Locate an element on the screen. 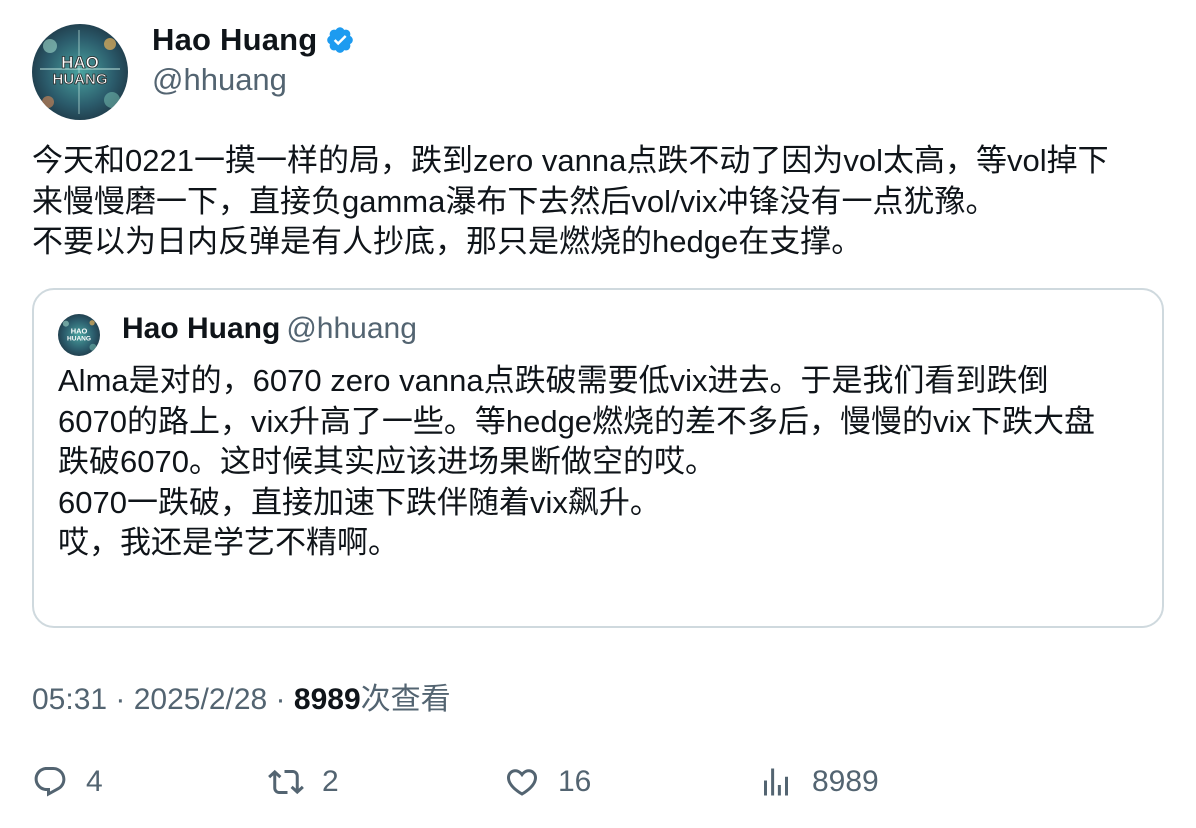 This screenshot has height=828, width=1196. action-bar: 4 2 16 8989 is located at coordinates (602, 782).